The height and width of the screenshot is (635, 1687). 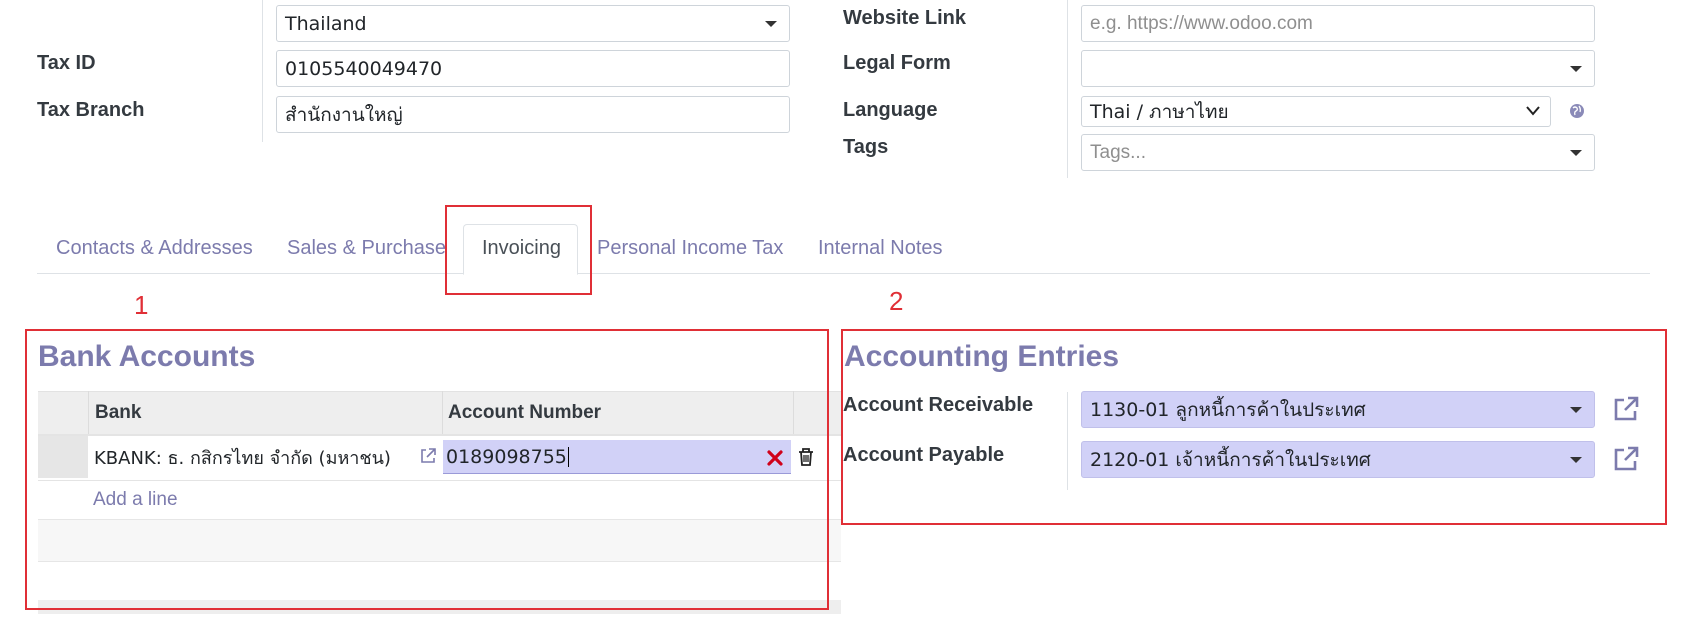 I want to click on website-link-placeholder: e.g. https://www.odoo.com, so click(x=1201, y=23).